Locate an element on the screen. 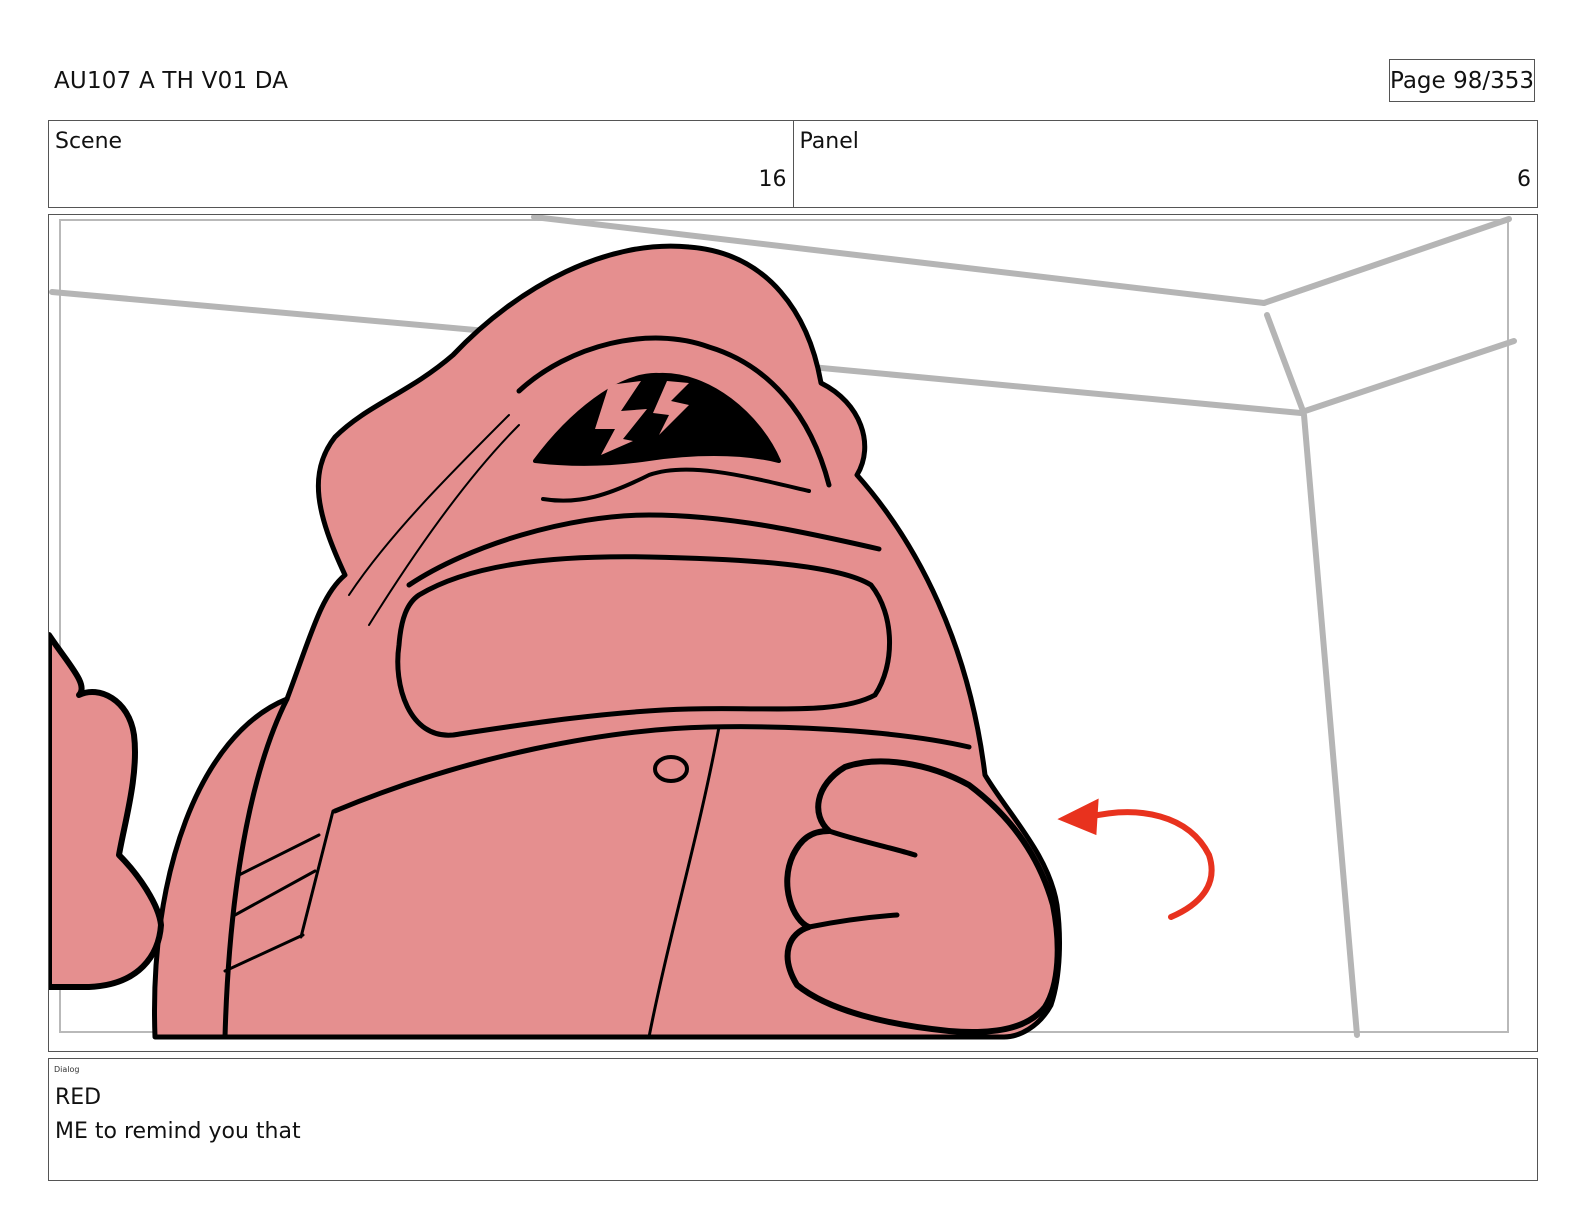 Image resolution: width=1584 pixels, height=1224 pixels. corner-vertical-top is located at coordinates (1285, 363).